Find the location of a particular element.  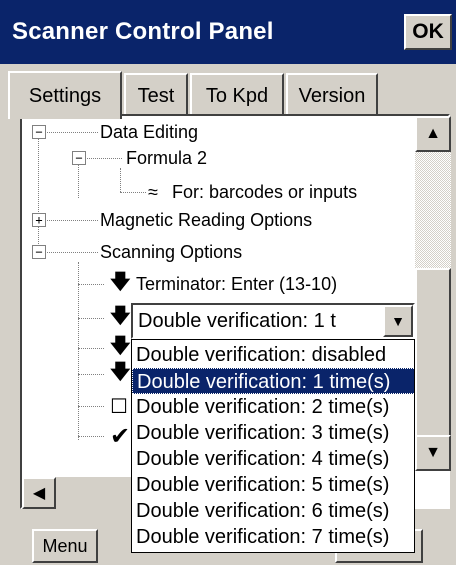

combo-value: Double verification: 1 t is located at coordinates (237, 320).